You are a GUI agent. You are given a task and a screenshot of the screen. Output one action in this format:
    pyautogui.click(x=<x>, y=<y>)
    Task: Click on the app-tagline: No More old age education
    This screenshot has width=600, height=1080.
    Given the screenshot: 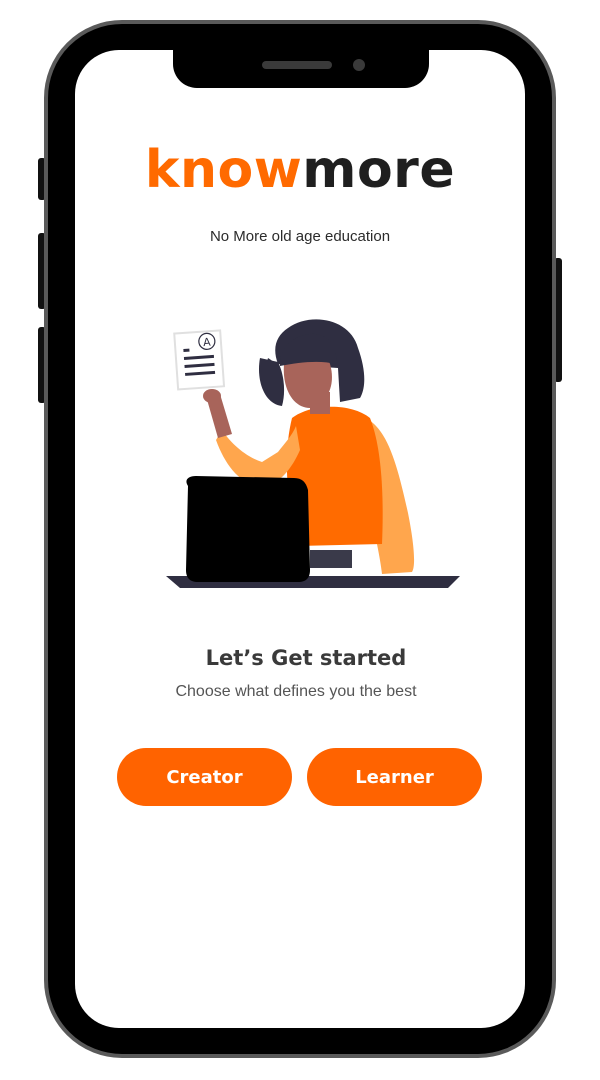 What is the action you would take?
    pyautogui.click(x=300, y=236)
    